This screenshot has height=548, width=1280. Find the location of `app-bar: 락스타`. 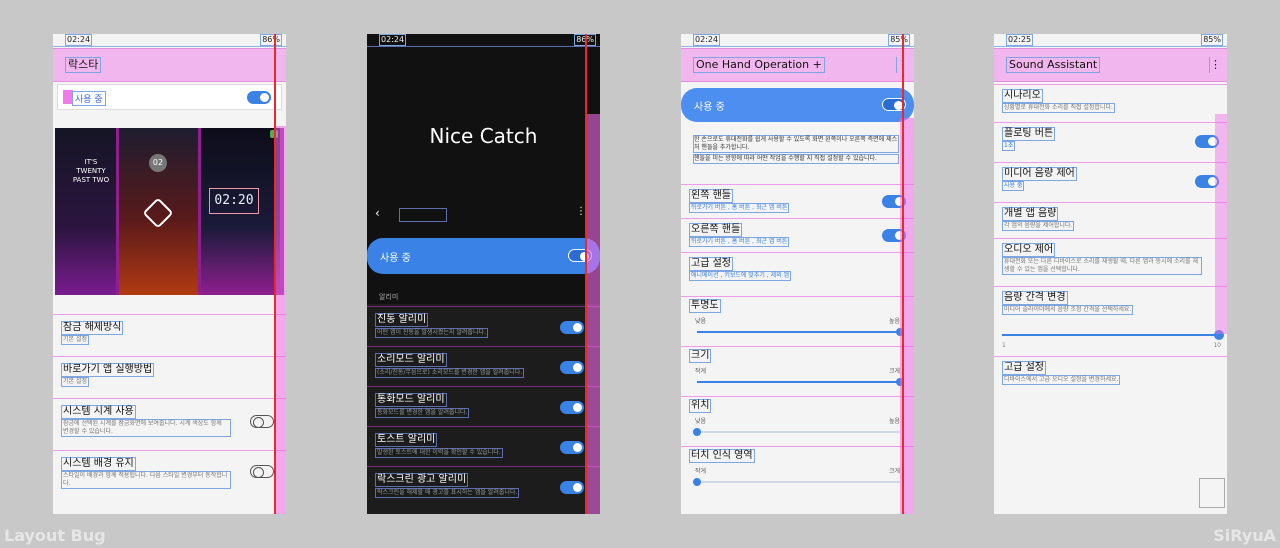

app-bar: 락스타 is located at coordinates (169, 65).